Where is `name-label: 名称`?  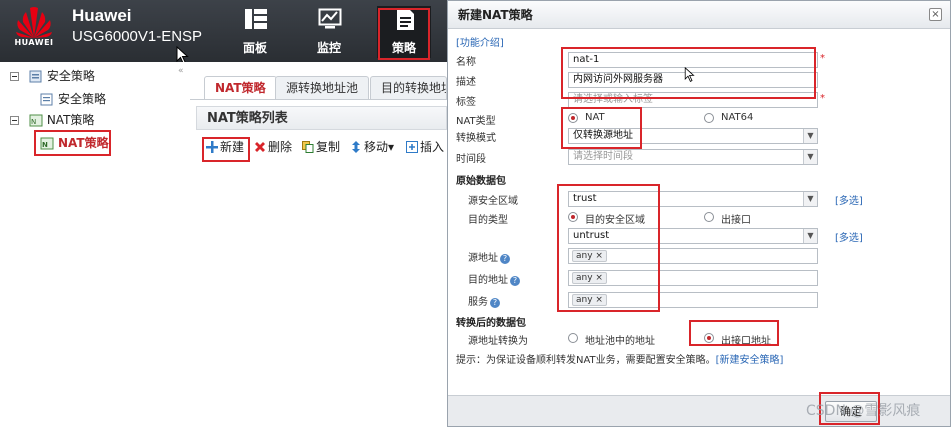
name-label: 名称 is located at coordinates (466, 62).